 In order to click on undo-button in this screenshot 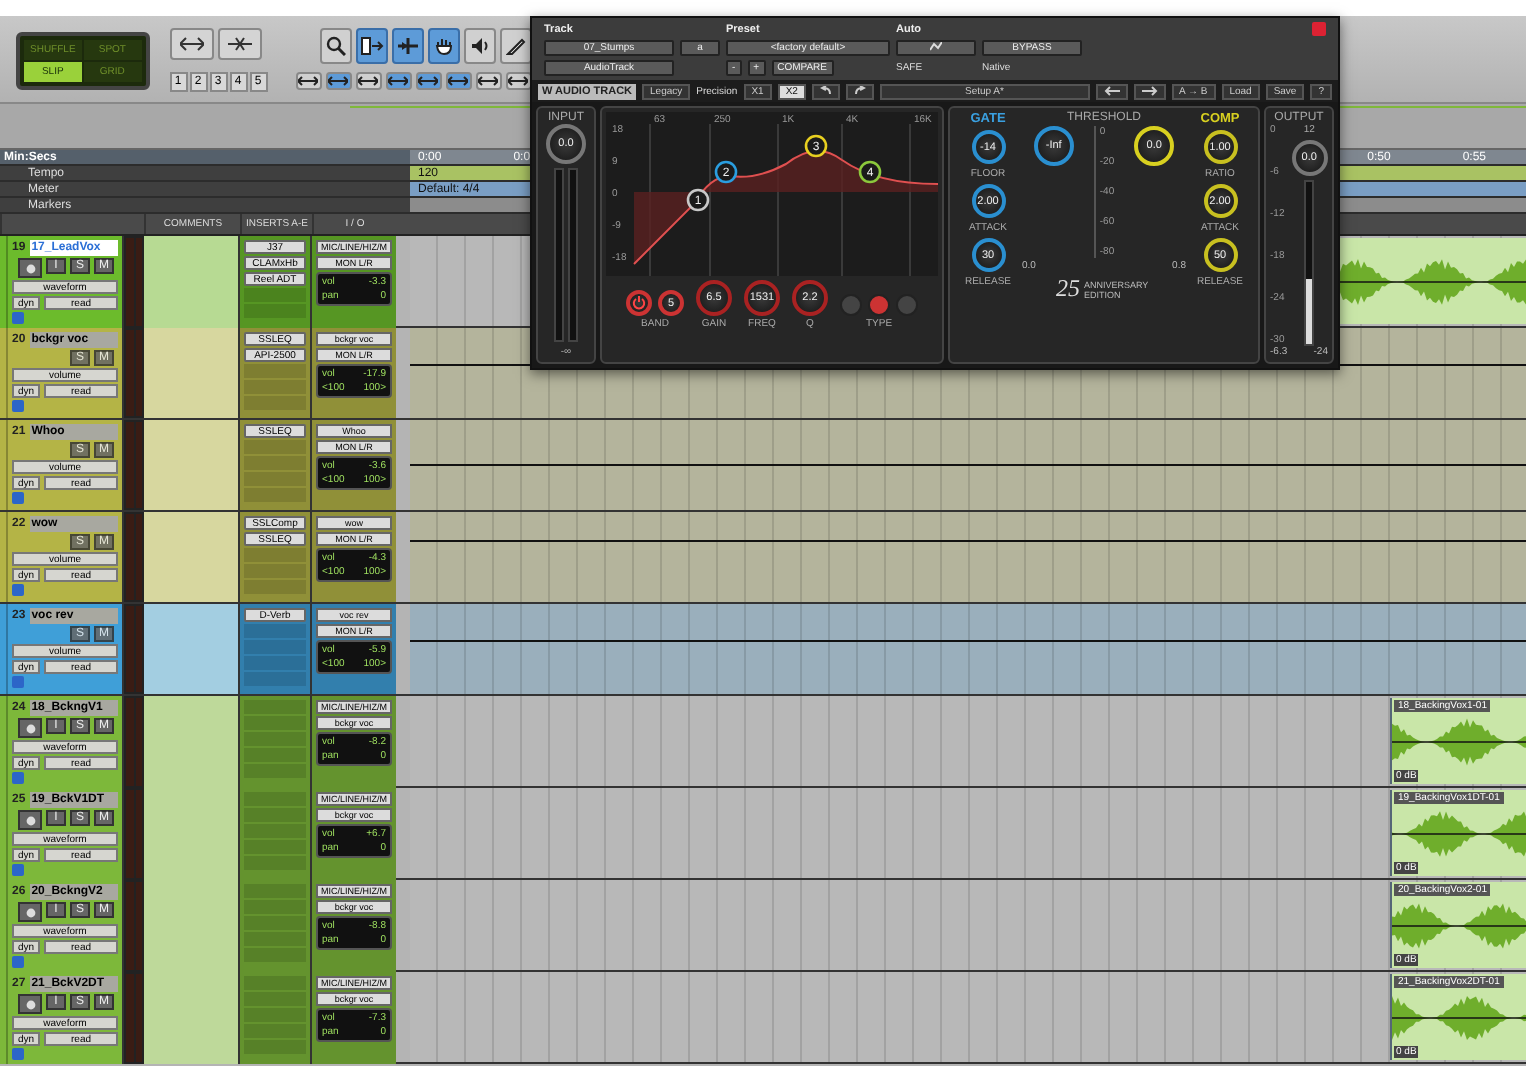, I will do `click(825, 91)`.